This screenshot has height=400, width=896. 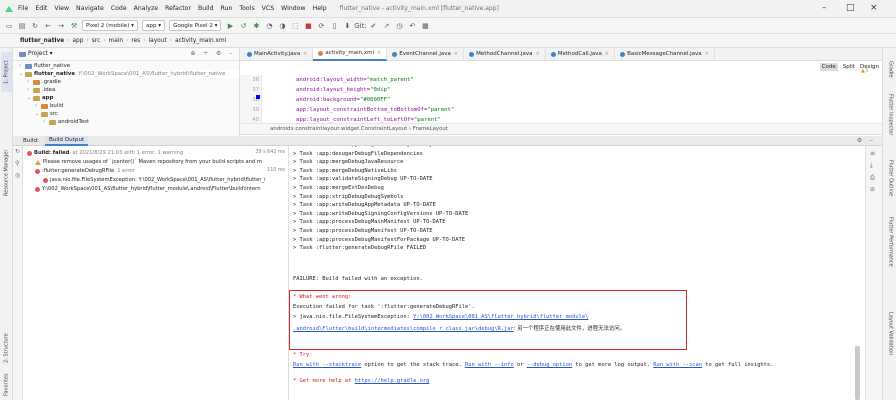 I want to click on flutter-inspector-tab: Flutter Inspector, so click(x=890, y=115).